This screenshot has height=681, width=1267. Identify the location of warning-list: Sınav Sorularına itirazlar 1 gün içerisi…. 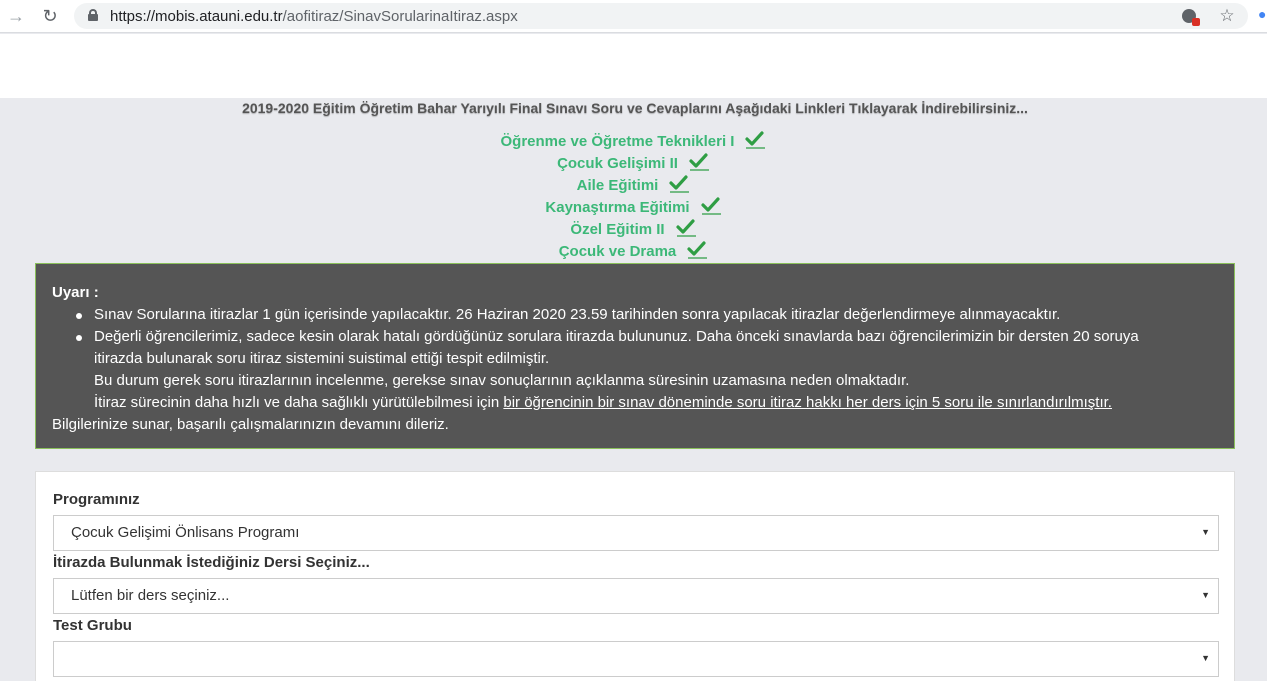
(635, 359).